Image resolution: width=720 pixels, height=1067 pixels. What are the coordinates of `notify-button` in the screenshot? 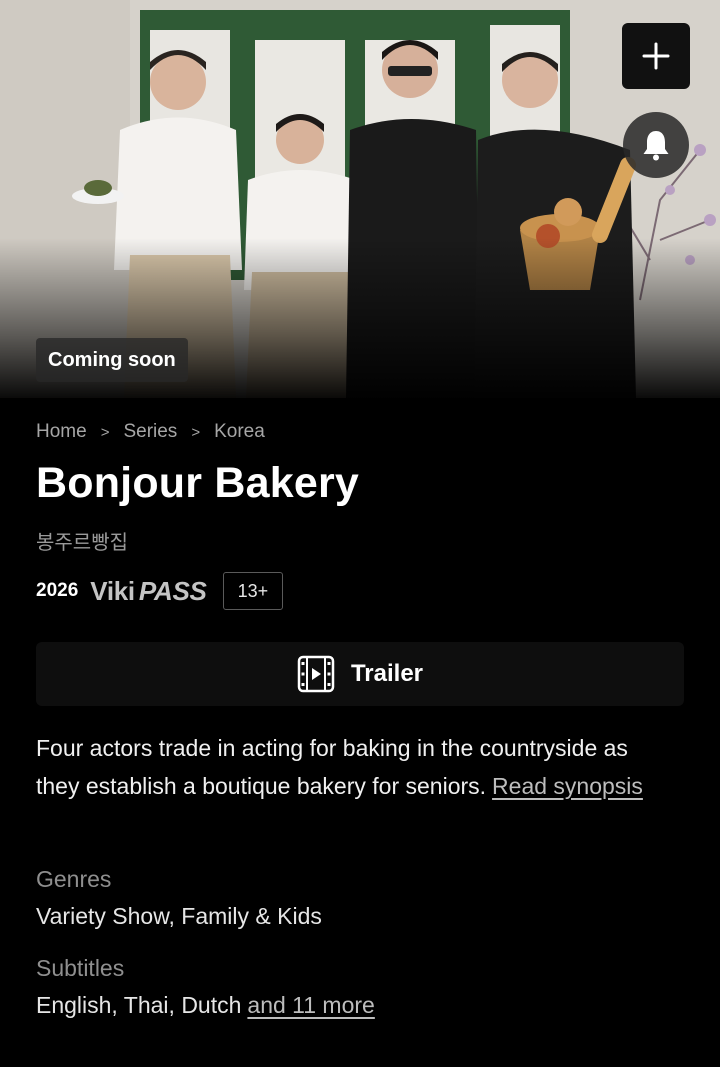 It's located at (656, 145).